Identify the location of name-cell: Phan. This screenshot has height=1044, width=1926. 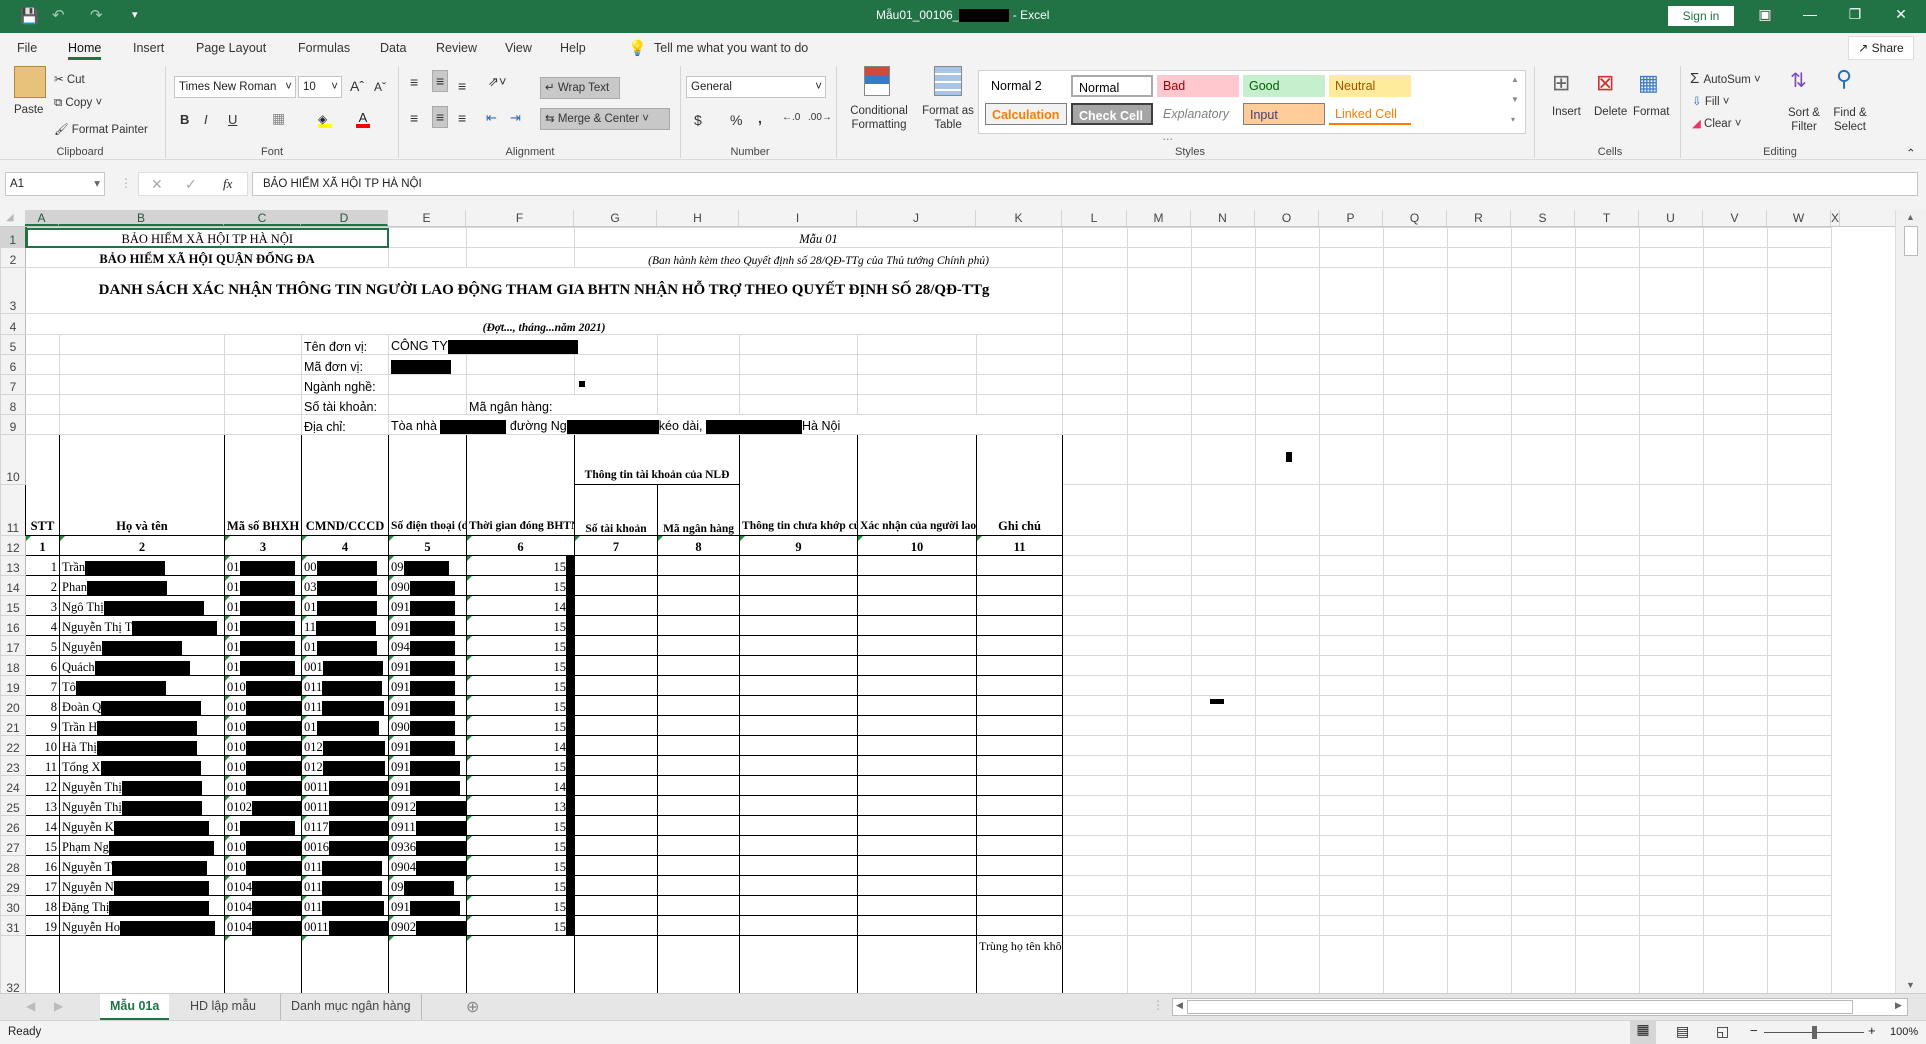
(142, 585).